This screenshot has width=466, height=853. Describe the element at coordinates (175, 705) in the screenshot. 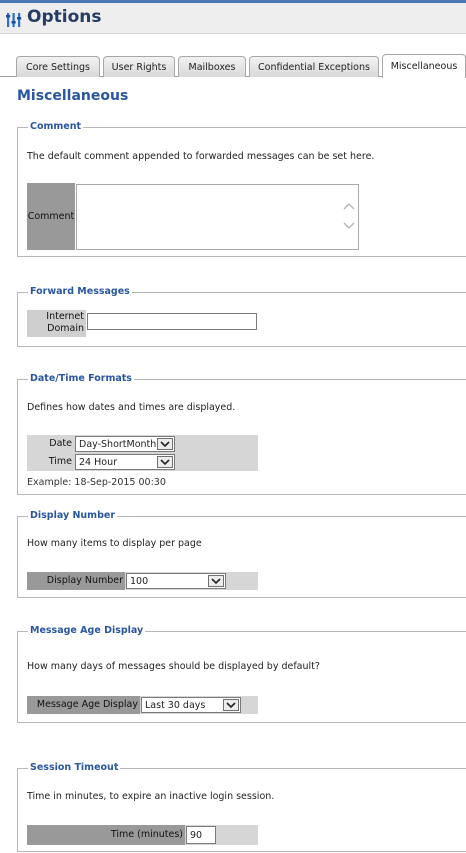

I see `message-age-value: Last 30 days` at that location.